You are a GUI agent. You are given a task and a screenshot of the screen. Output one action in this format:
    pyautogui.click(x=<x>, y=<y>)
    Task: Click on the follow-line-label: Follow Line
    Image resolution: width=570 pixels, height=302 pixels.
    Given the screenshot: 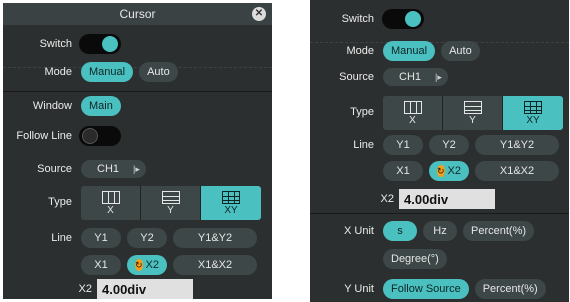 What is the action you would take?
    pyautogui.click(x=44, y=136)
    